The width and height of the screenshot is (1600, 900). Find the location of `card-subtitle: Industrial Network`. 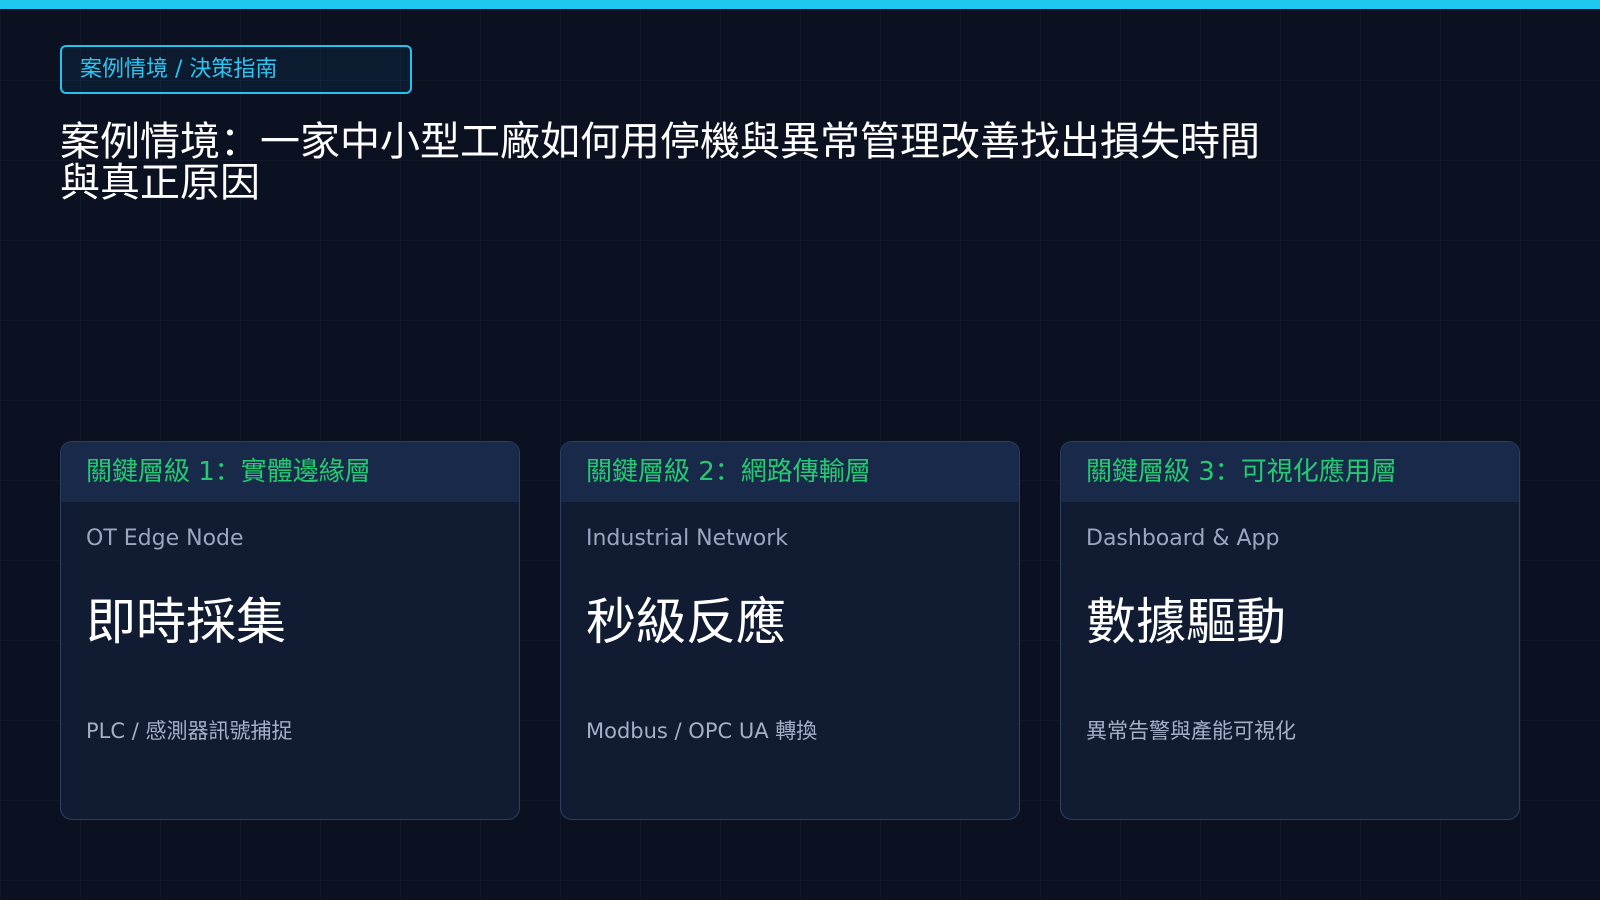

card-subtitle: Industrial Network is located at coordinates (687, 538).